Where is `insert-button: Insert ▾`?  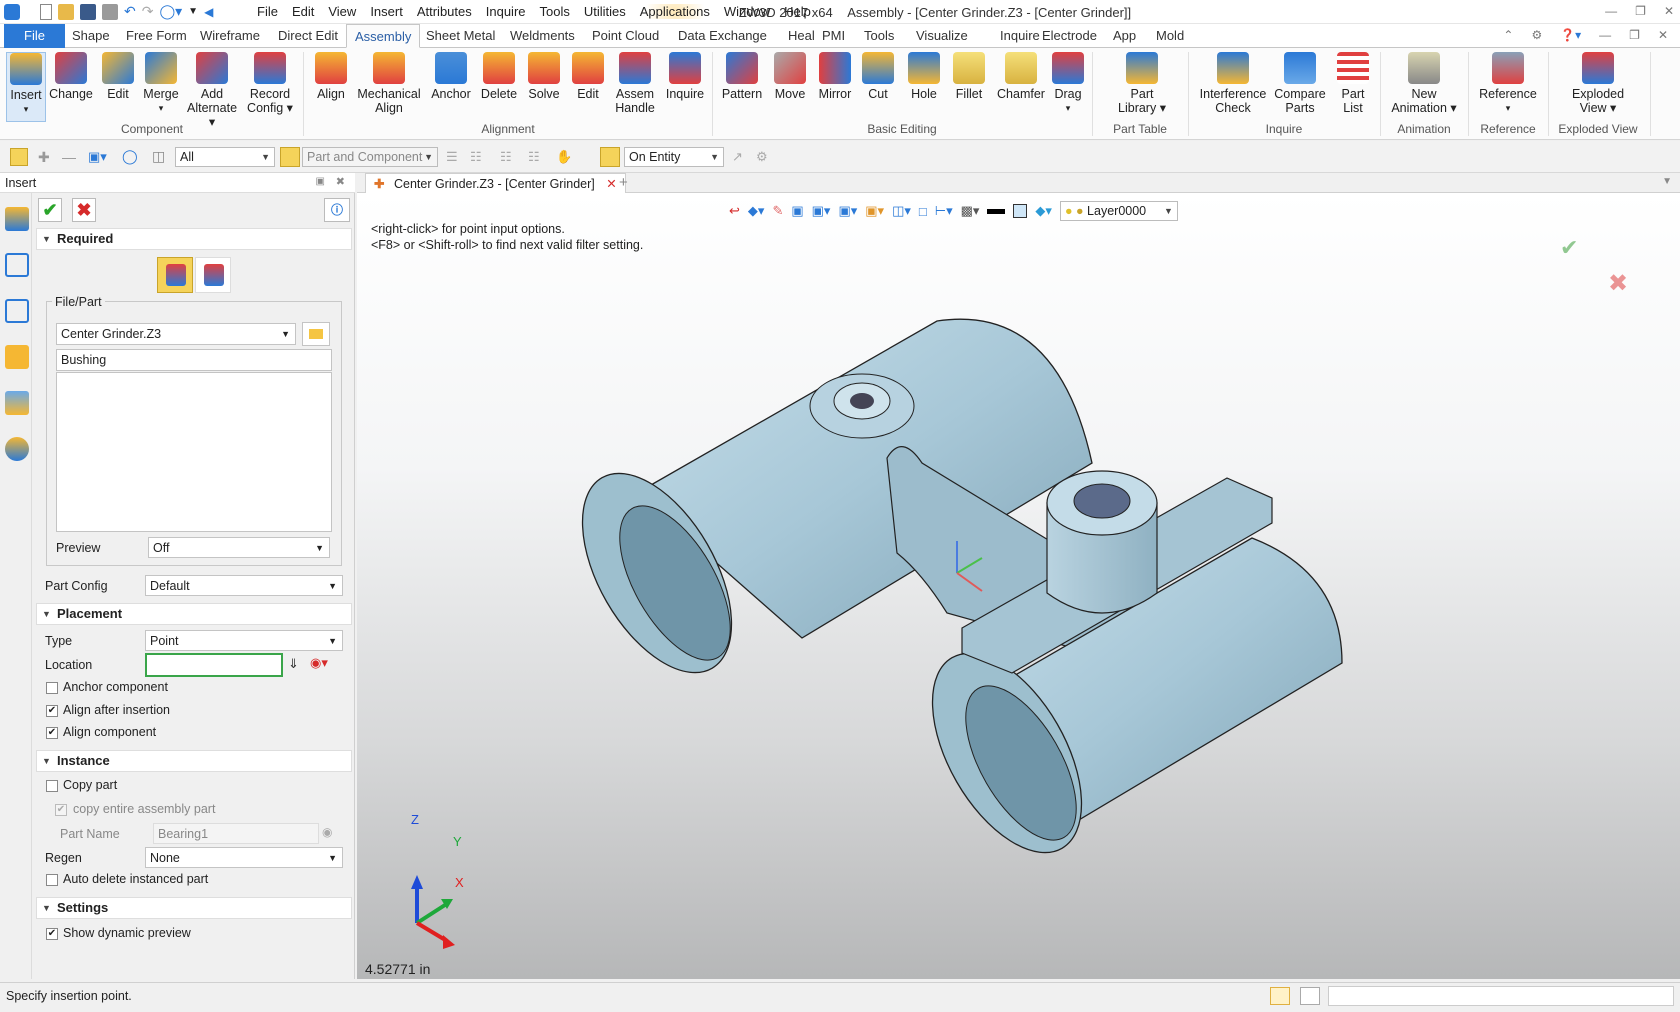 insert-button: Insert ▾ is located at coordinates (26, 87).